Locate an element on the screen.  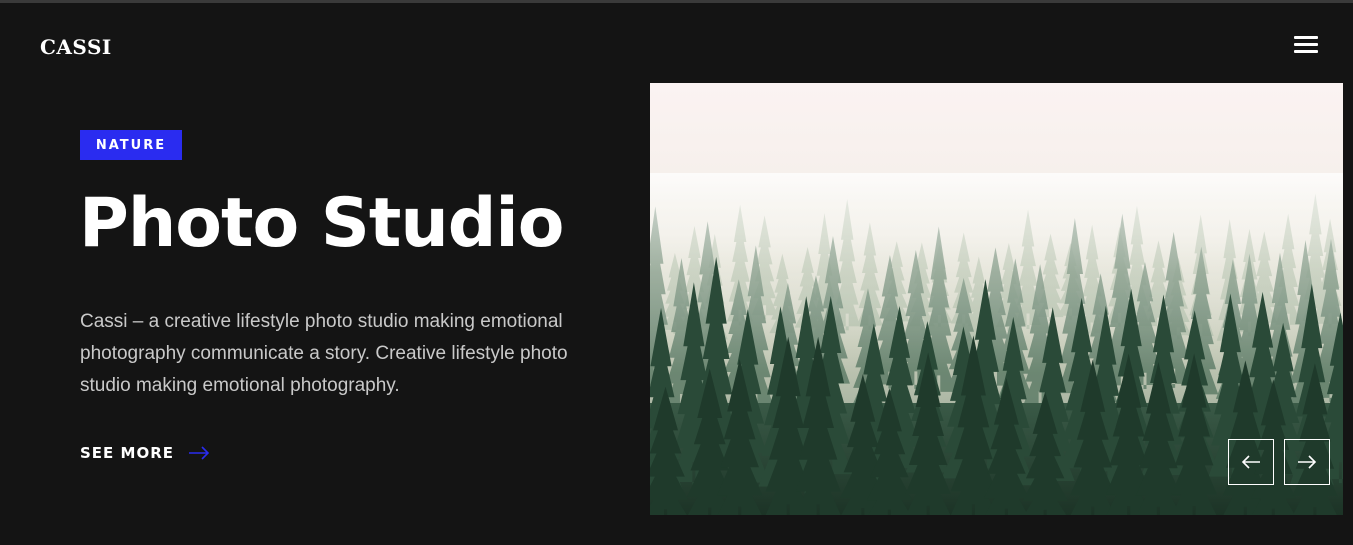
top-border is located at coordinates (676, 1).